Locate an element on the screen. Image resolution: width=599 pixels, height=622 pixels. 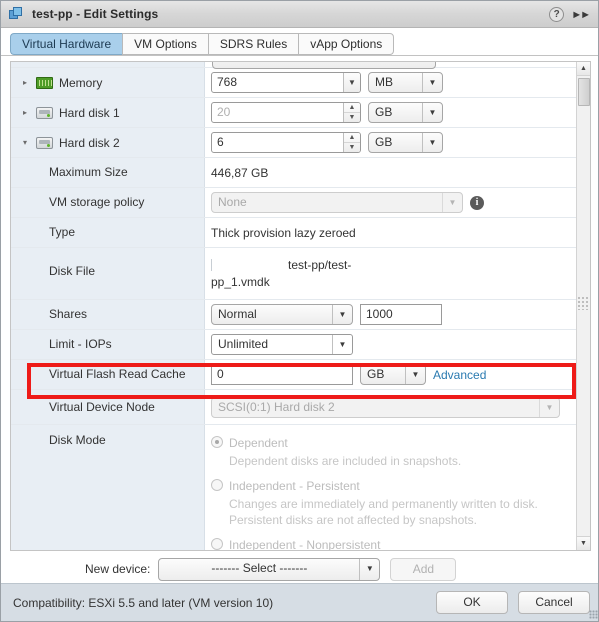
device-label-hard-disk-2: Hard disk 2 is located at coordinates (89, 142).